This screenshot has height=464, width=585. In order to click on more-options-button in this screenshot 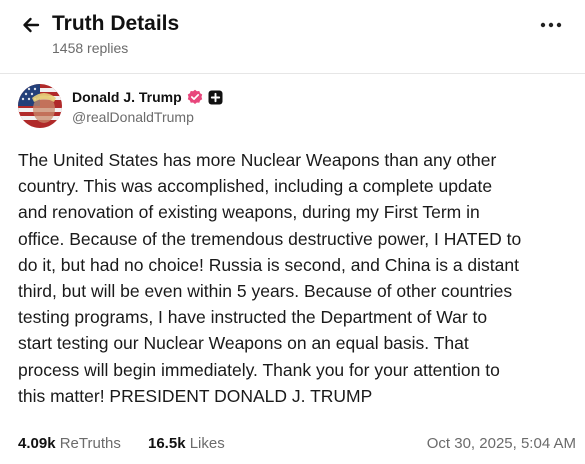, I will do `click(551, 25)`.